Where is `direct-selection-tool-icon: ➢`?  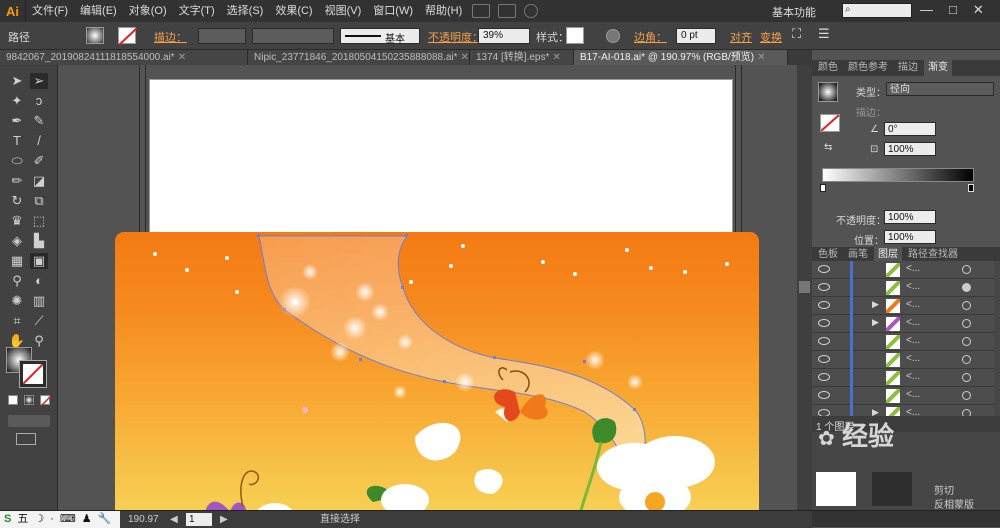 direct-selection-tool-icon: ➢ is located at coordinates (39, 81).